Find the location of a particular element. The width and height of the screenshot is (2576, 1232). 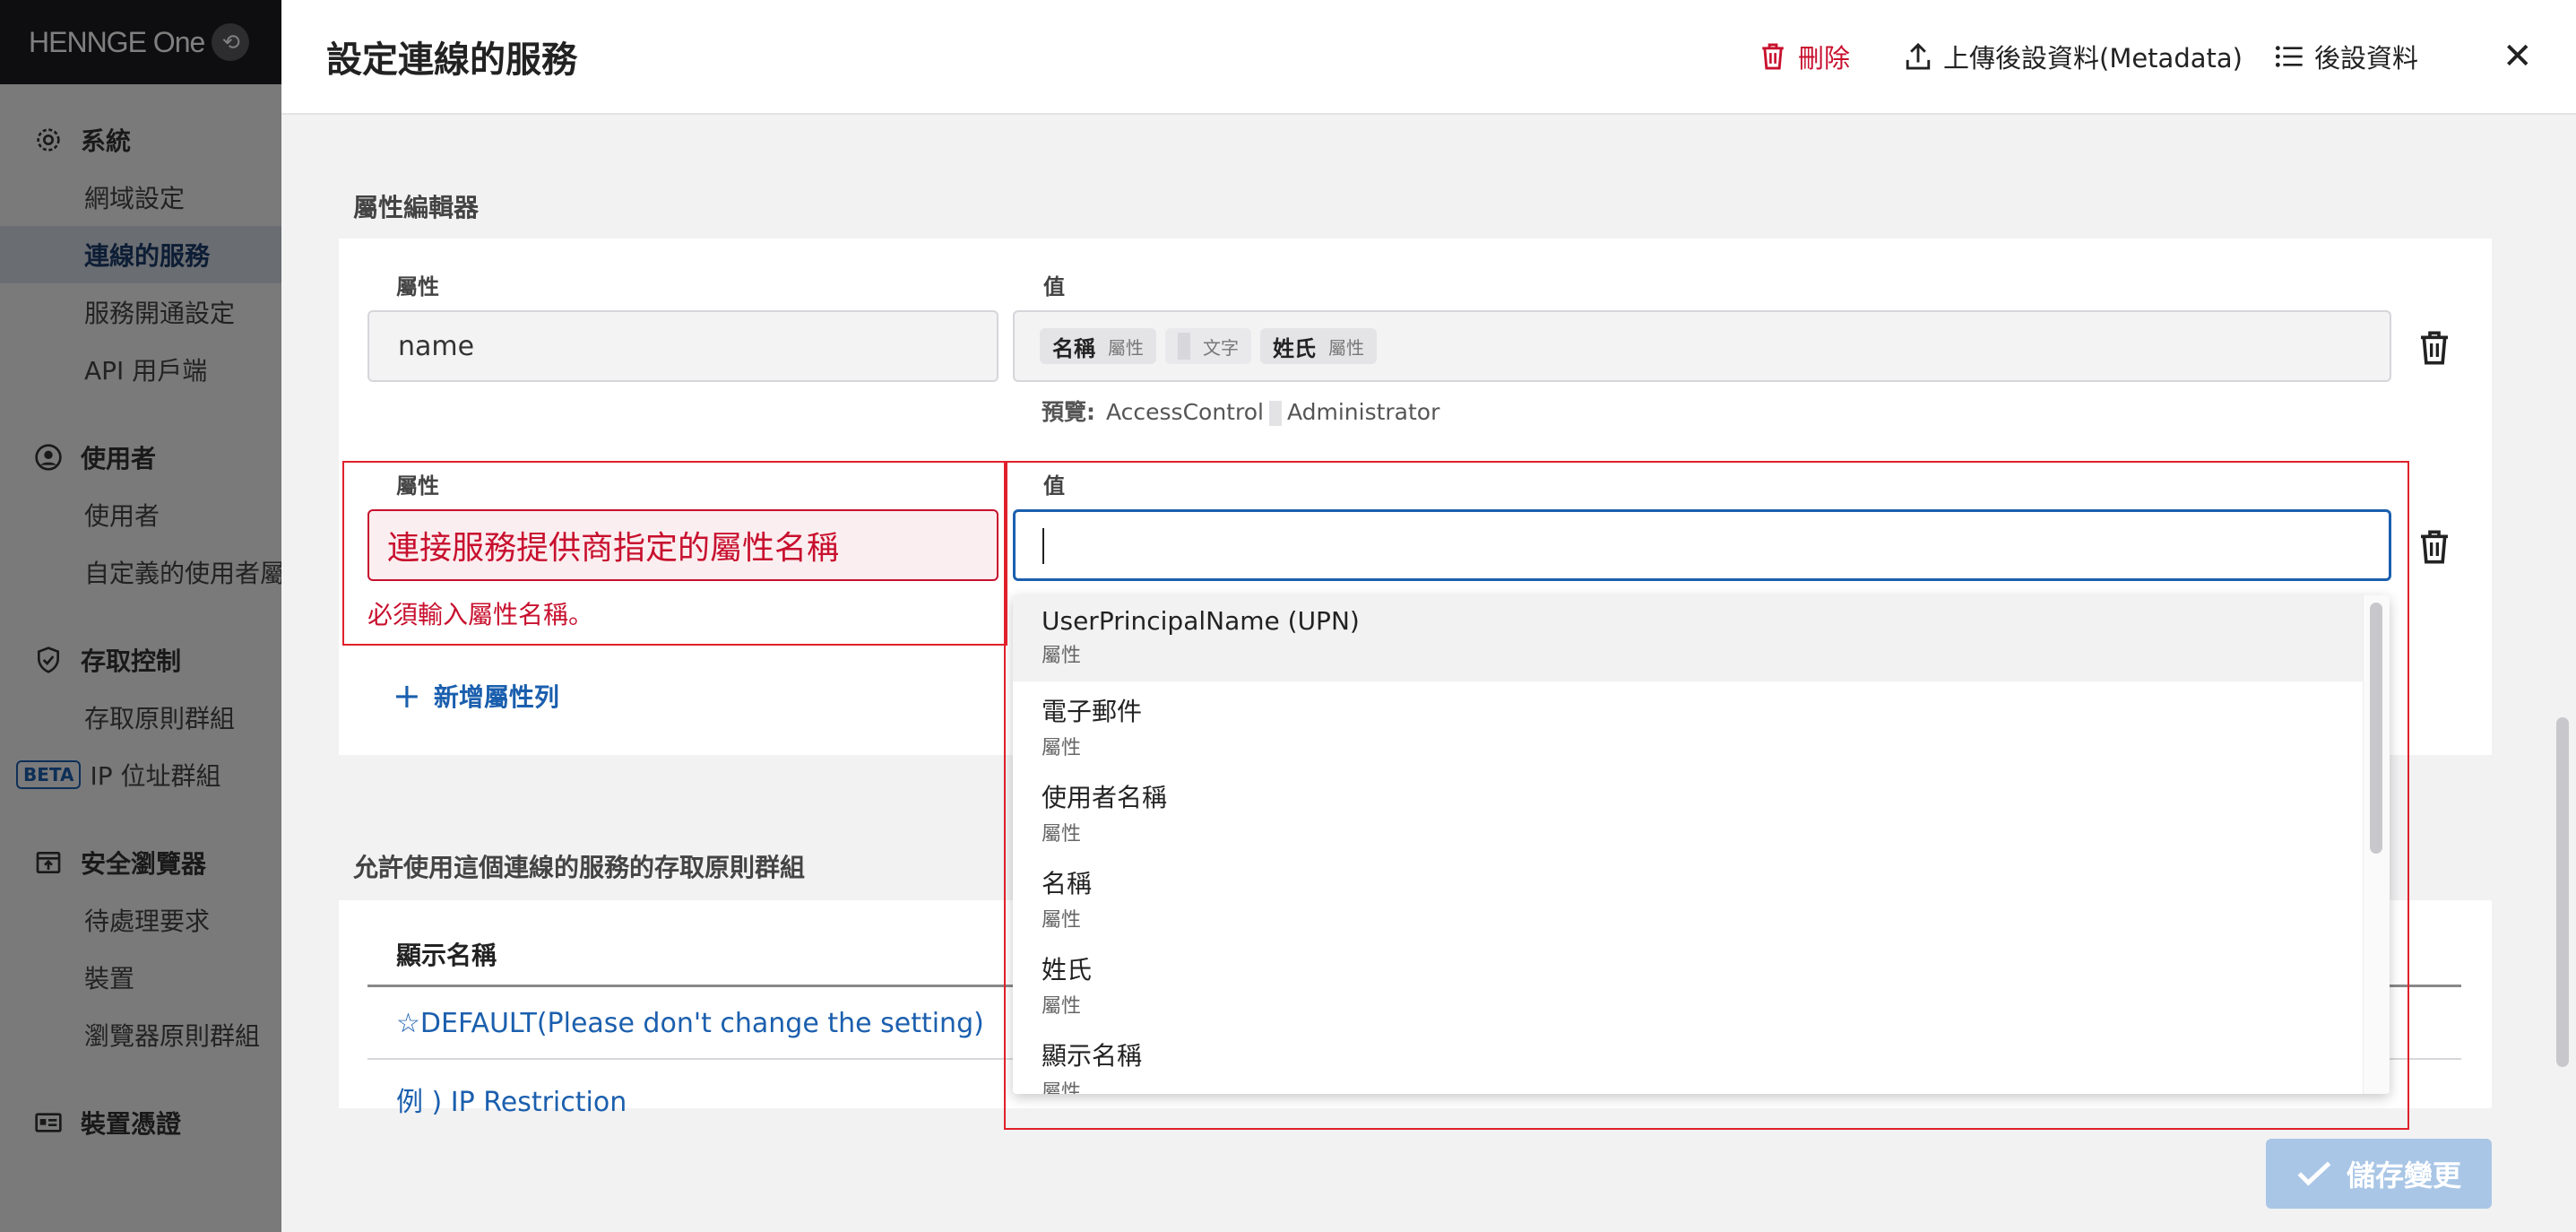

upload-label: 上傳後設資料(Metadata) is located at coordinates (2093, 58).